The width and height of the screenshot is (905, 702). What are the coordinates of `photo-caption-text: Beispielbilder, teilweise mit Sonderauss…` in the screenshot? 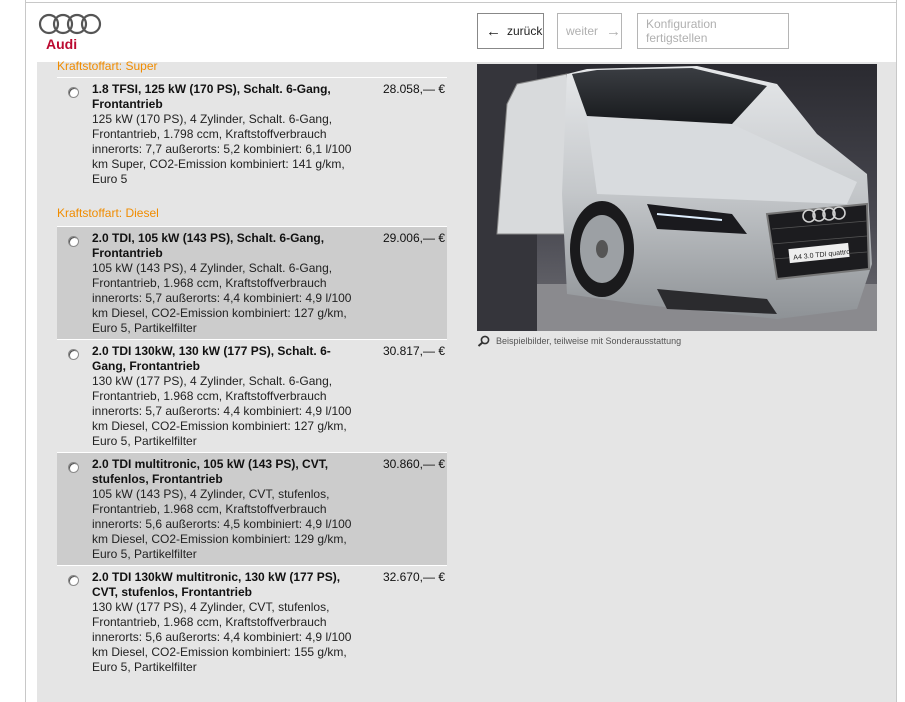 It's located at (589, 341).